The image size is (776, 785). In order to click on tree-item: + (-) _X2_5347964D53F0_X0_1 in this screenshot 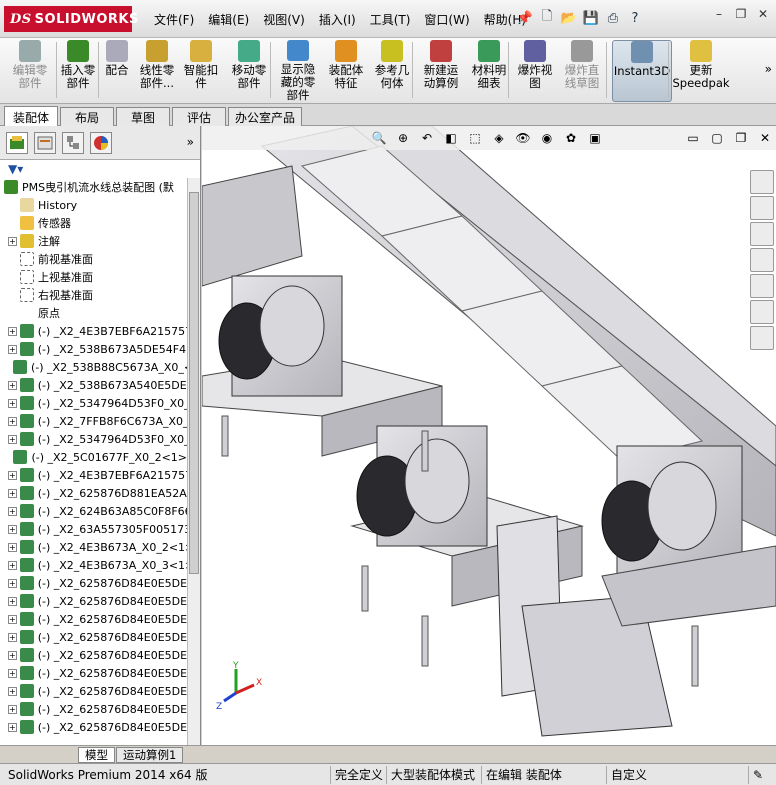, I will do `click(93, 439)`.